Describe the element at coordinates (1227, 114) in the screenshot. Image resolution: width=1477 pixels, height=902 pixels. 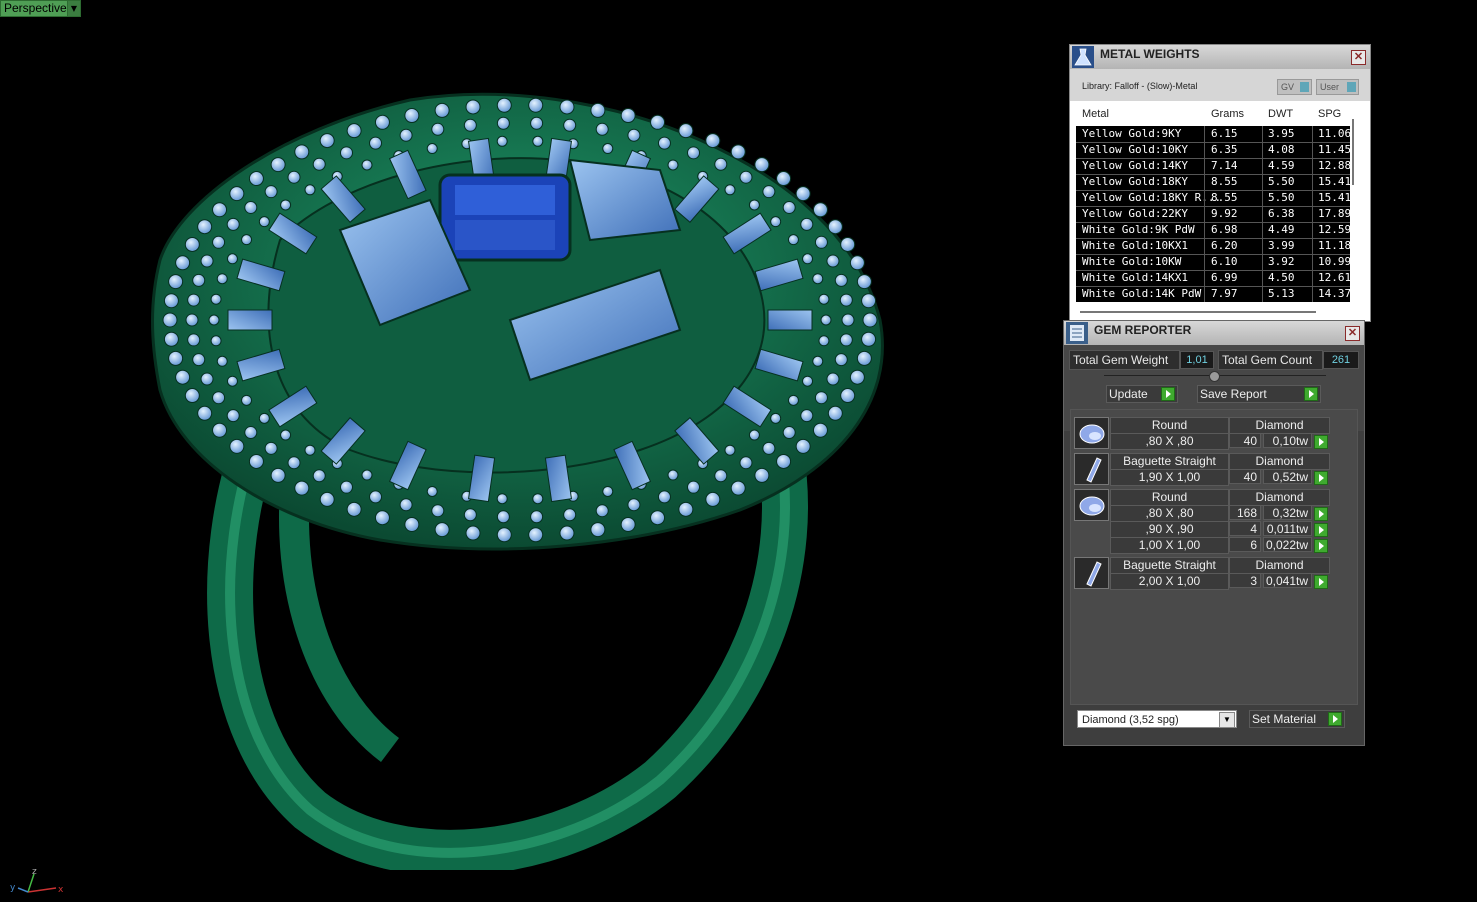
I see `col-grams: Grams` at that location.